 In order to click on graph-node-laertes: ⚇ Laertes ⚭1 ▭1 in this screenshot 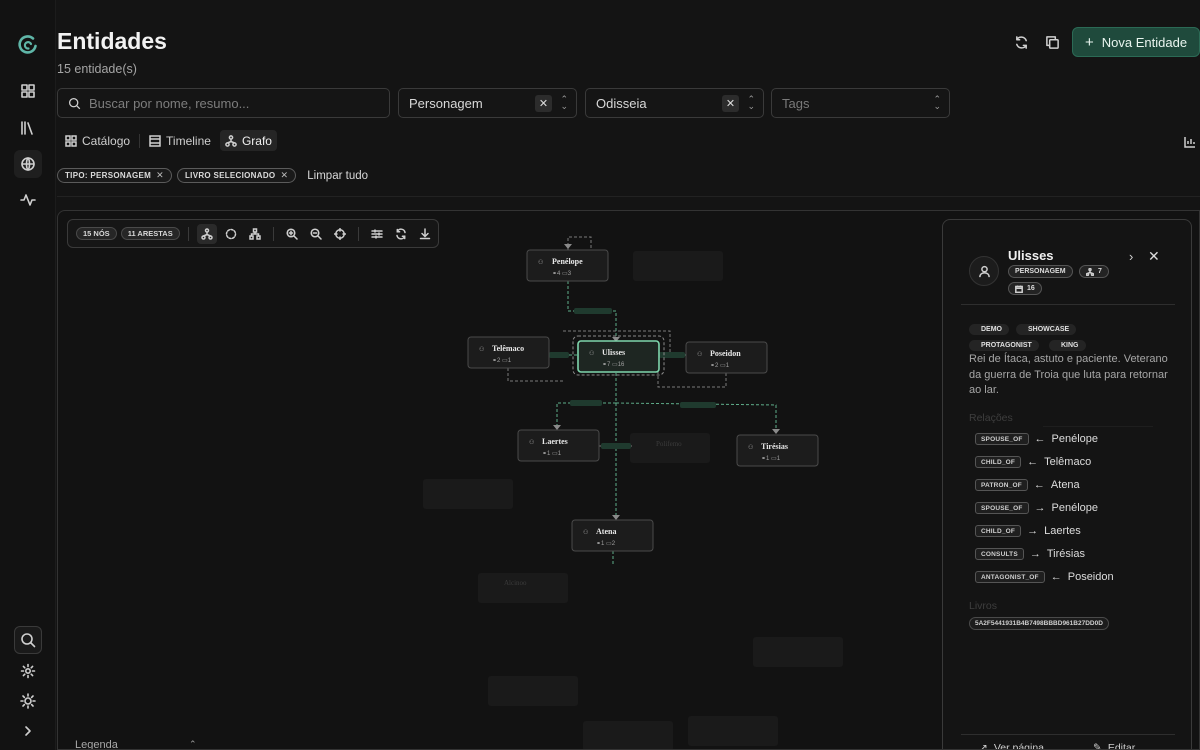, I will do `click(558, 445)`.